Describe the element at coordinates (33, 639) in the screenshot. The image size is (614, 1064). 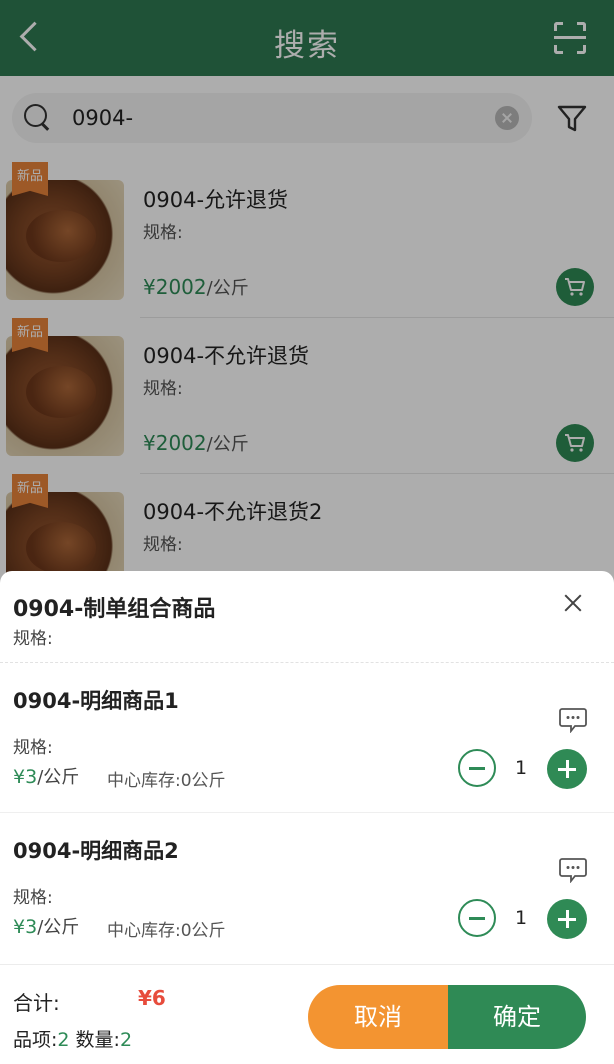
I see `sheet-spec: 规格:` at that location.